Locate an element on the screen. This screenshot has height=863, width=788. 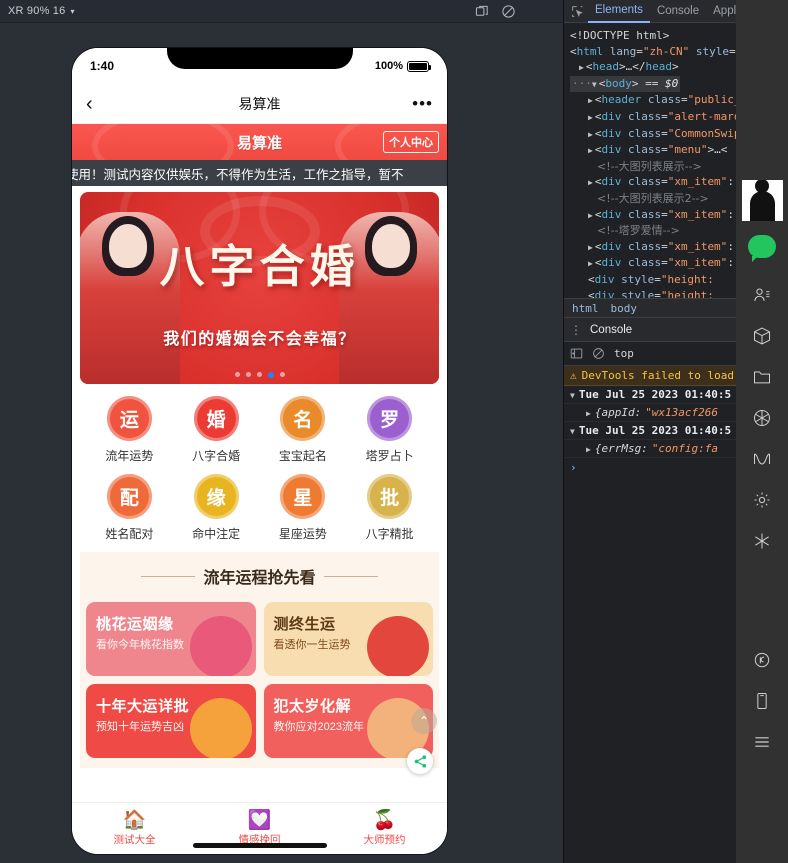
section-title-text: 流年运程抢先看 is located at coordinates (259, 578).